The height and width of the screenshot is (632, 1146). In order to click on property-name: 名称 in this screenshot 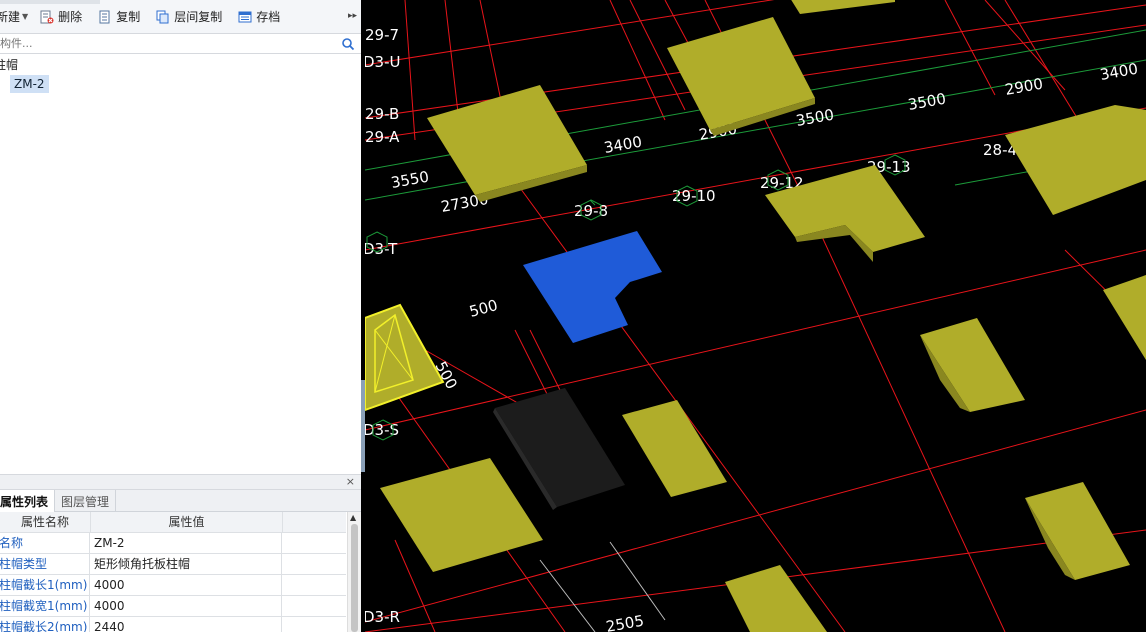, I will do `click(45, 543)`.